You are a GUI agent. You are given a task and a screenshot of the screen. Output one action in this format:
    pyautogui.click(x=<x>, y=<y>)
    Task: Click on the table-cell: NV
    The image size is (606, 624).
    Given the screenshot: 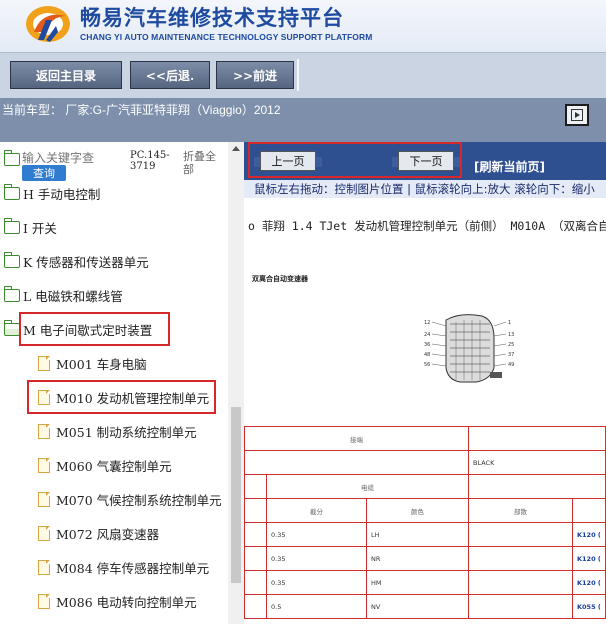 What is the action you would take?
    pyautogui.click(x=417, y=606)
    